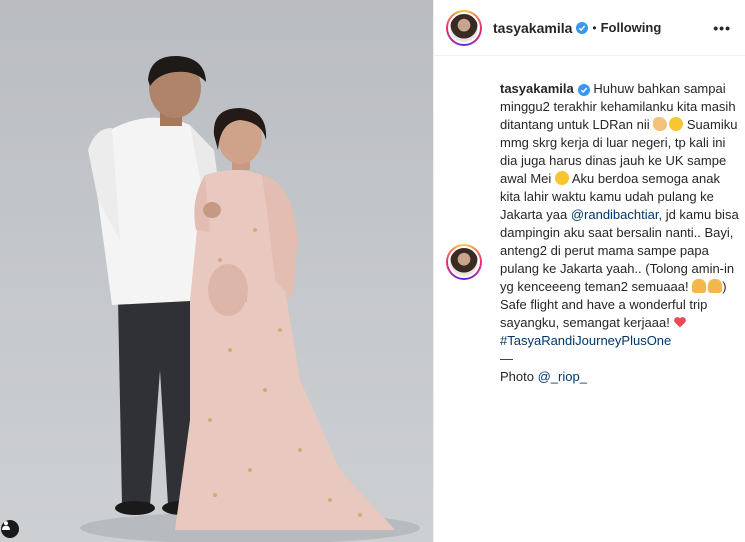 This screenshot has height=542, width=745. I want to click on red-heart-icon, so click(680, 322).